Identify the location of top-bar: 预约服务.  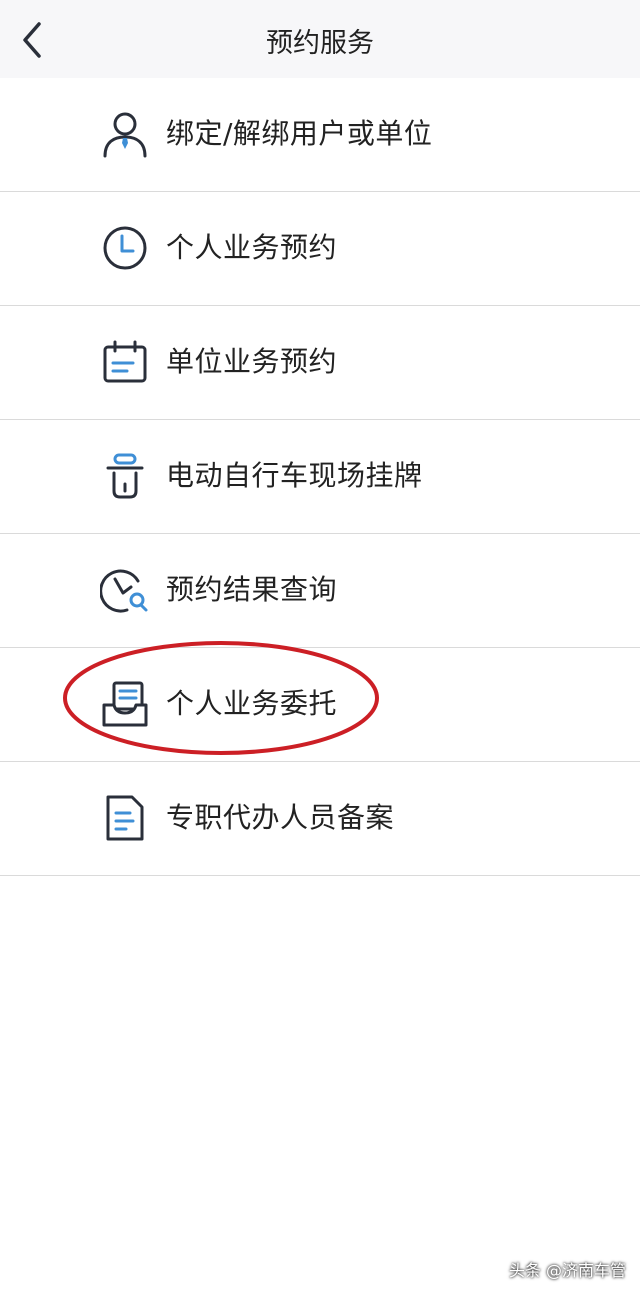
(320, 39).